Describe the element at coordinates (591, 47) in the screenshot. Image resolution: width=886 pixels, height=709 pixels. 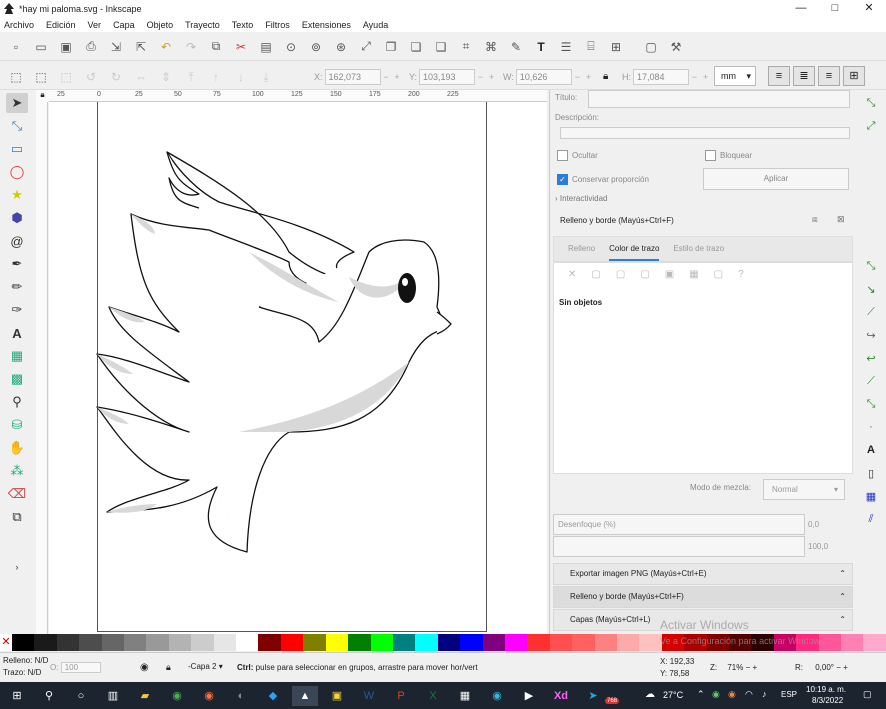
I see `xml-editor-icon: ⌸` at that location.